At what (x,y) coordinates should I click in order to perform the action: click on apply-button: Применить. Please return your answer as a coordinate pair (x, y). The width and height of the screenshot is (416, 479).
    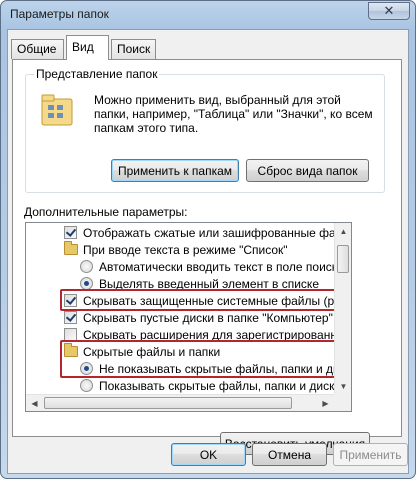
    Looking at the image, I should click on (370, 454).